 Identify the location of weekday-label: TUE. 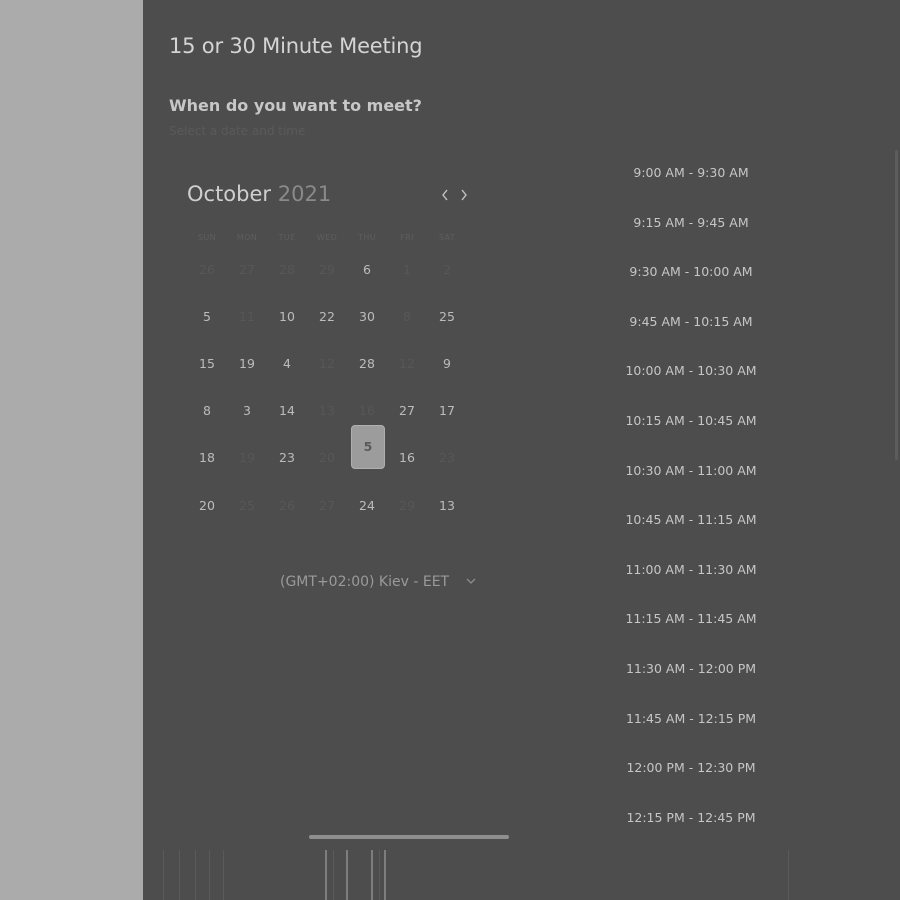
(287, 237).